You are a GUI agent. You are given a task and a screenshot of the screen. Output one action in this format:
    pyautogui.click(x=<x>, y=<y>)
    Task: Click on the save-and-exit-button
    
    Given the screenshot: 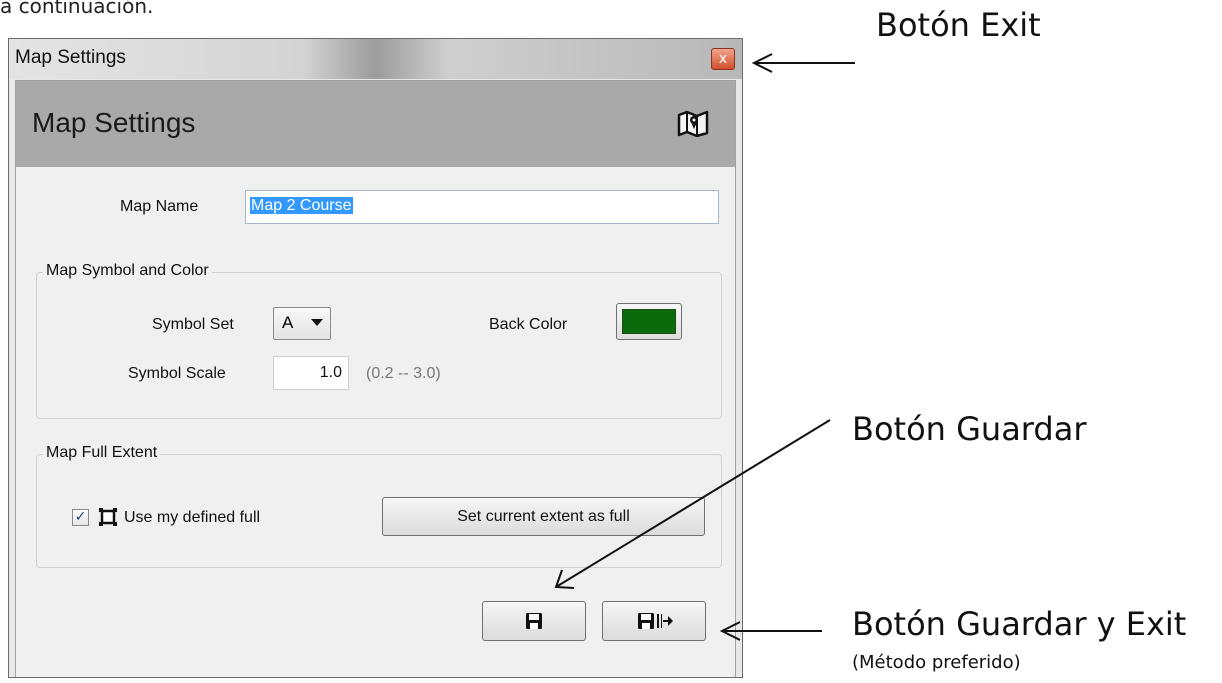 What is the action you would take?
    pyautogui.click(x=654, y=621)
    